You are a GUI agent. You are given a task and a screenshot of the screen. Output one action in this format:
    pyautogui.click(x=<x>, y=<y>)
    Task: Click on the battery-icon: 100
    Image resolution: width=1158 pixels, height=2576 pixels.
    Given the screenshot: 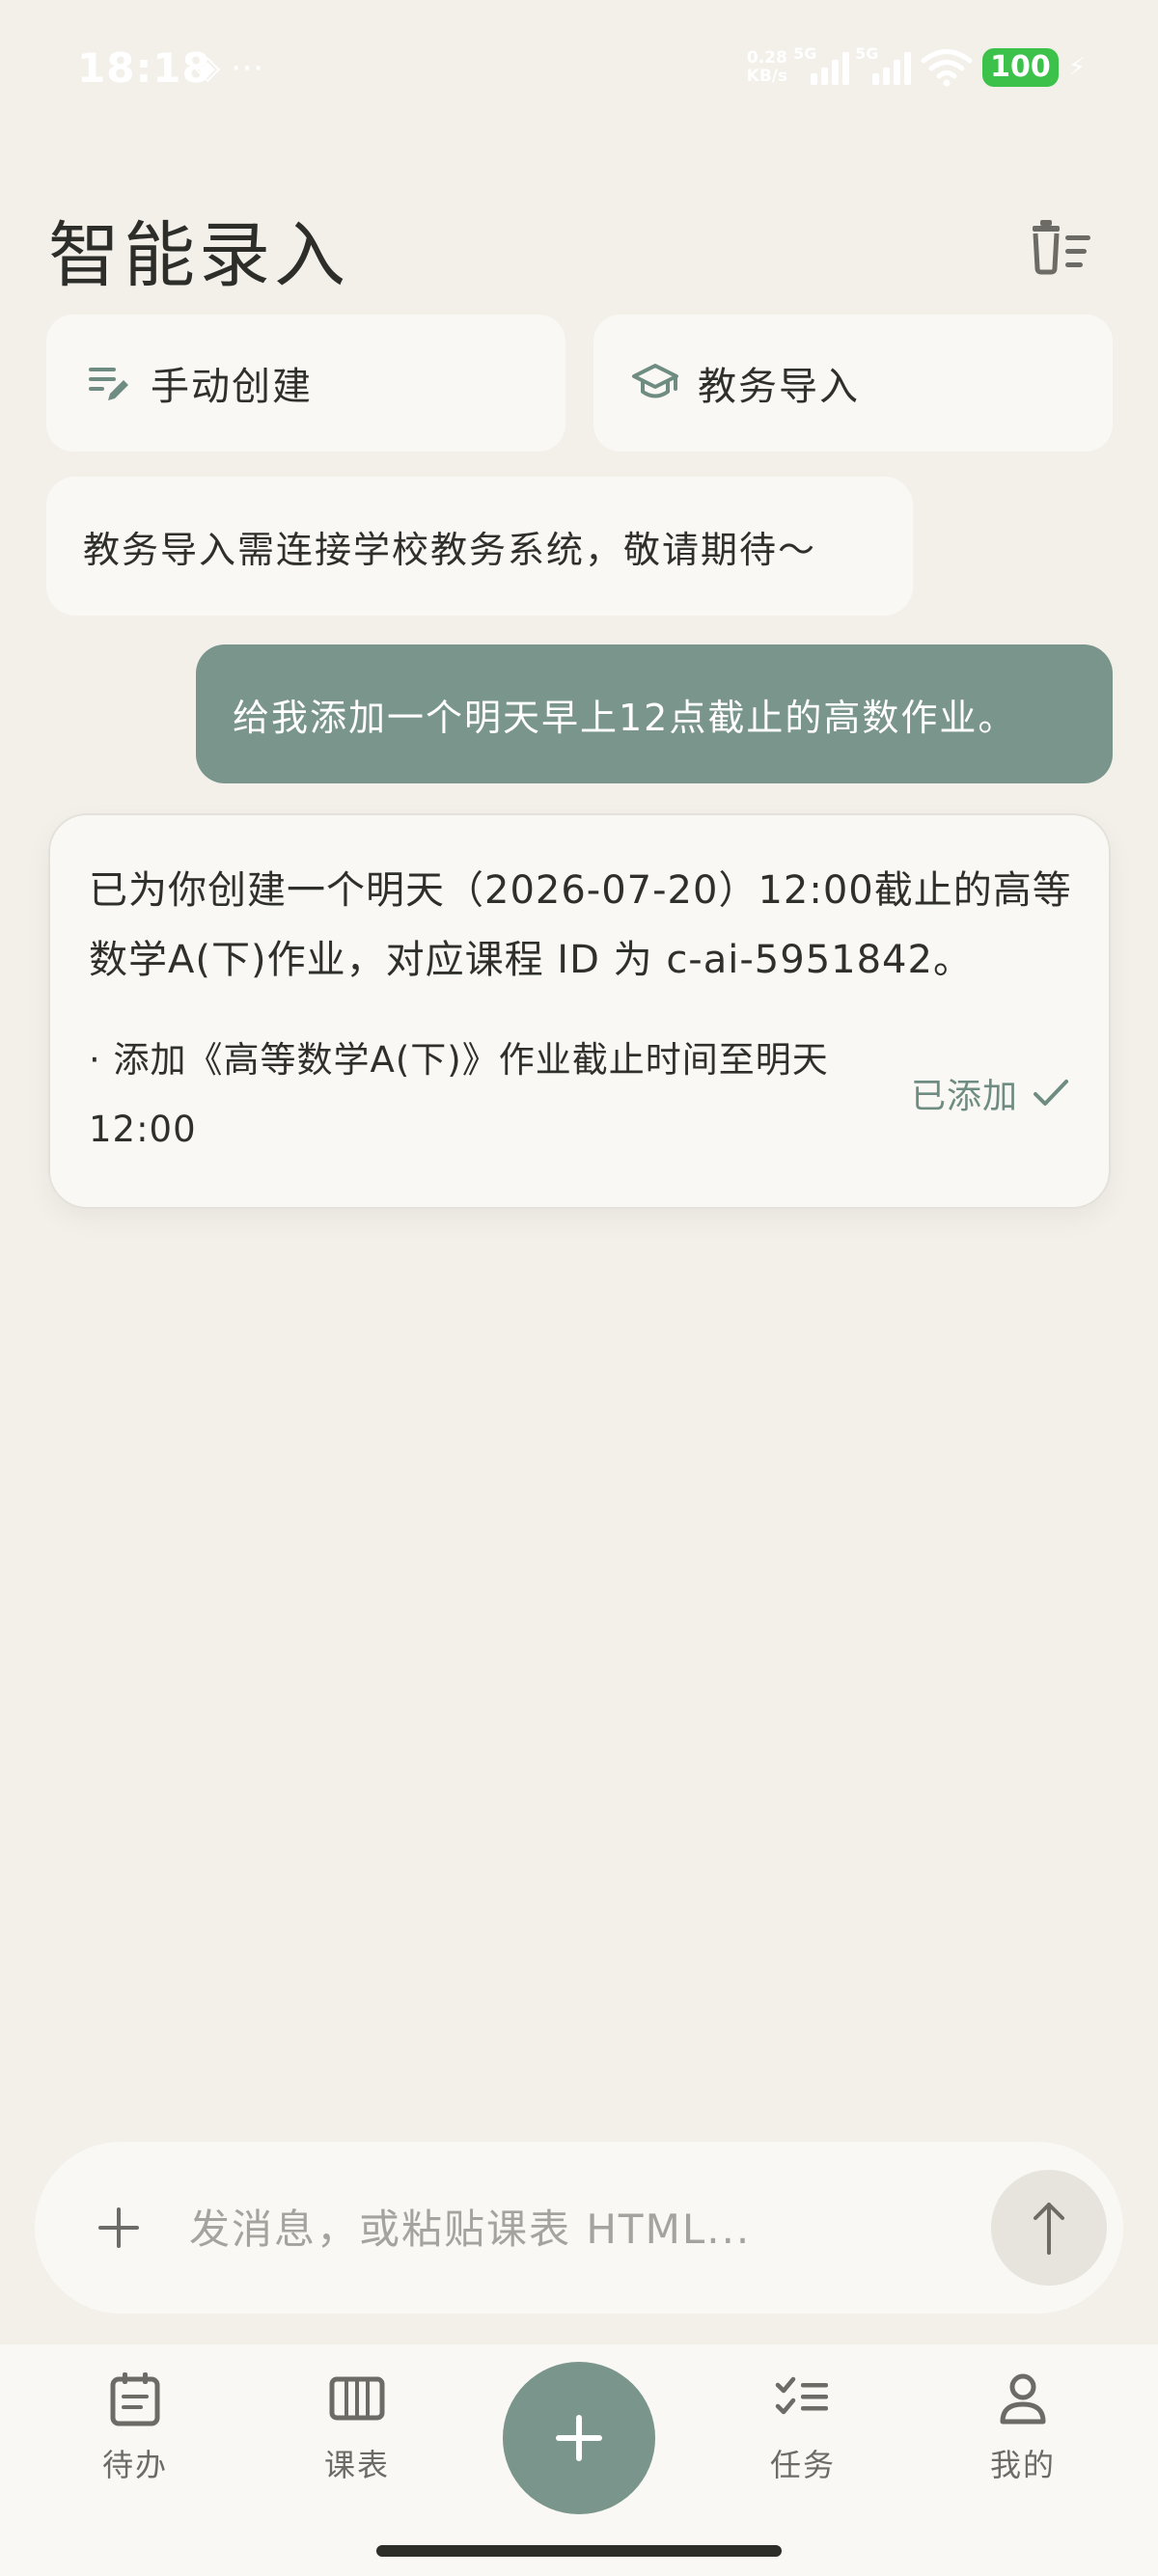 What is the action you would take?
    pyautogui.click(x=1020, y=67)
    